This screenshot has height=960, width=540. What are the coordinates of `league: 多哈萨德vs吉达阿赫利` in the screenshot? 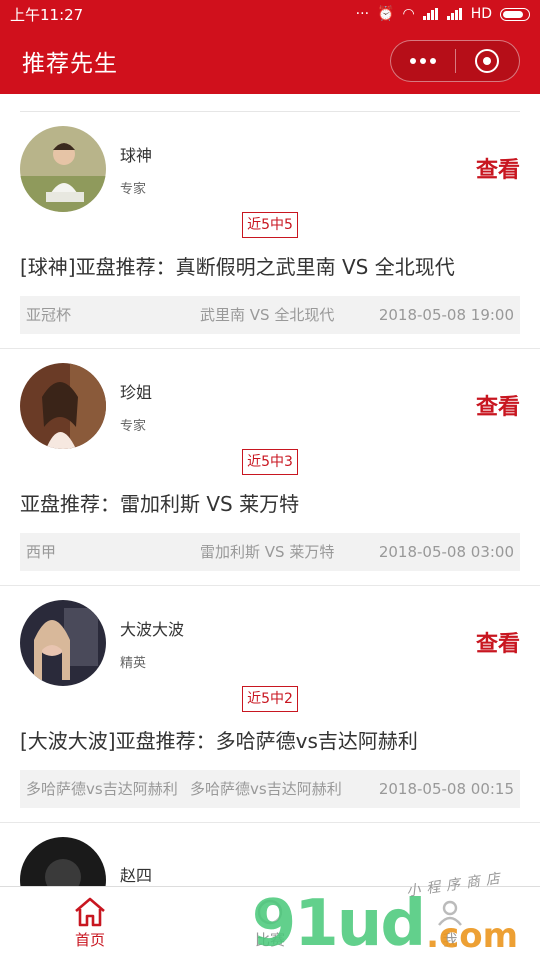 It's located at (102, 789).